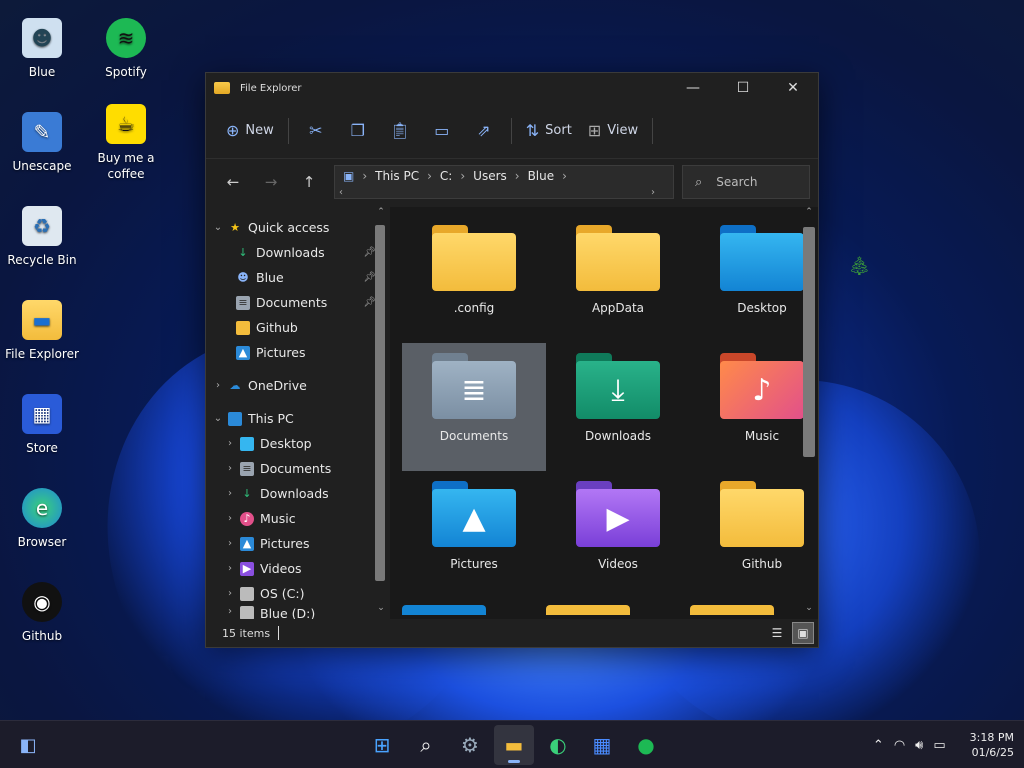  Describe the element at coordinates (793, 88) in the screenshot. I see `close-button: ✕` at that location.